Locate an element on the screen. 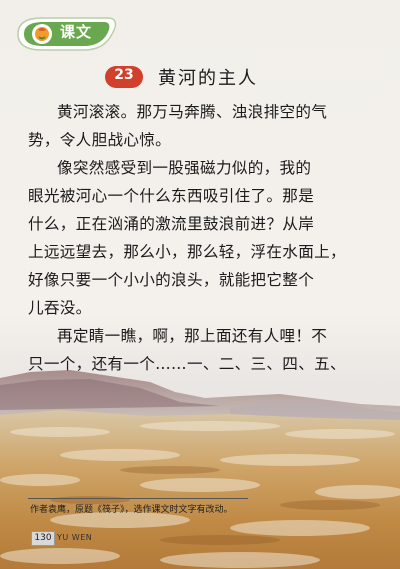  body-line: 儿吞没。 is located at coordinates (60, 308).